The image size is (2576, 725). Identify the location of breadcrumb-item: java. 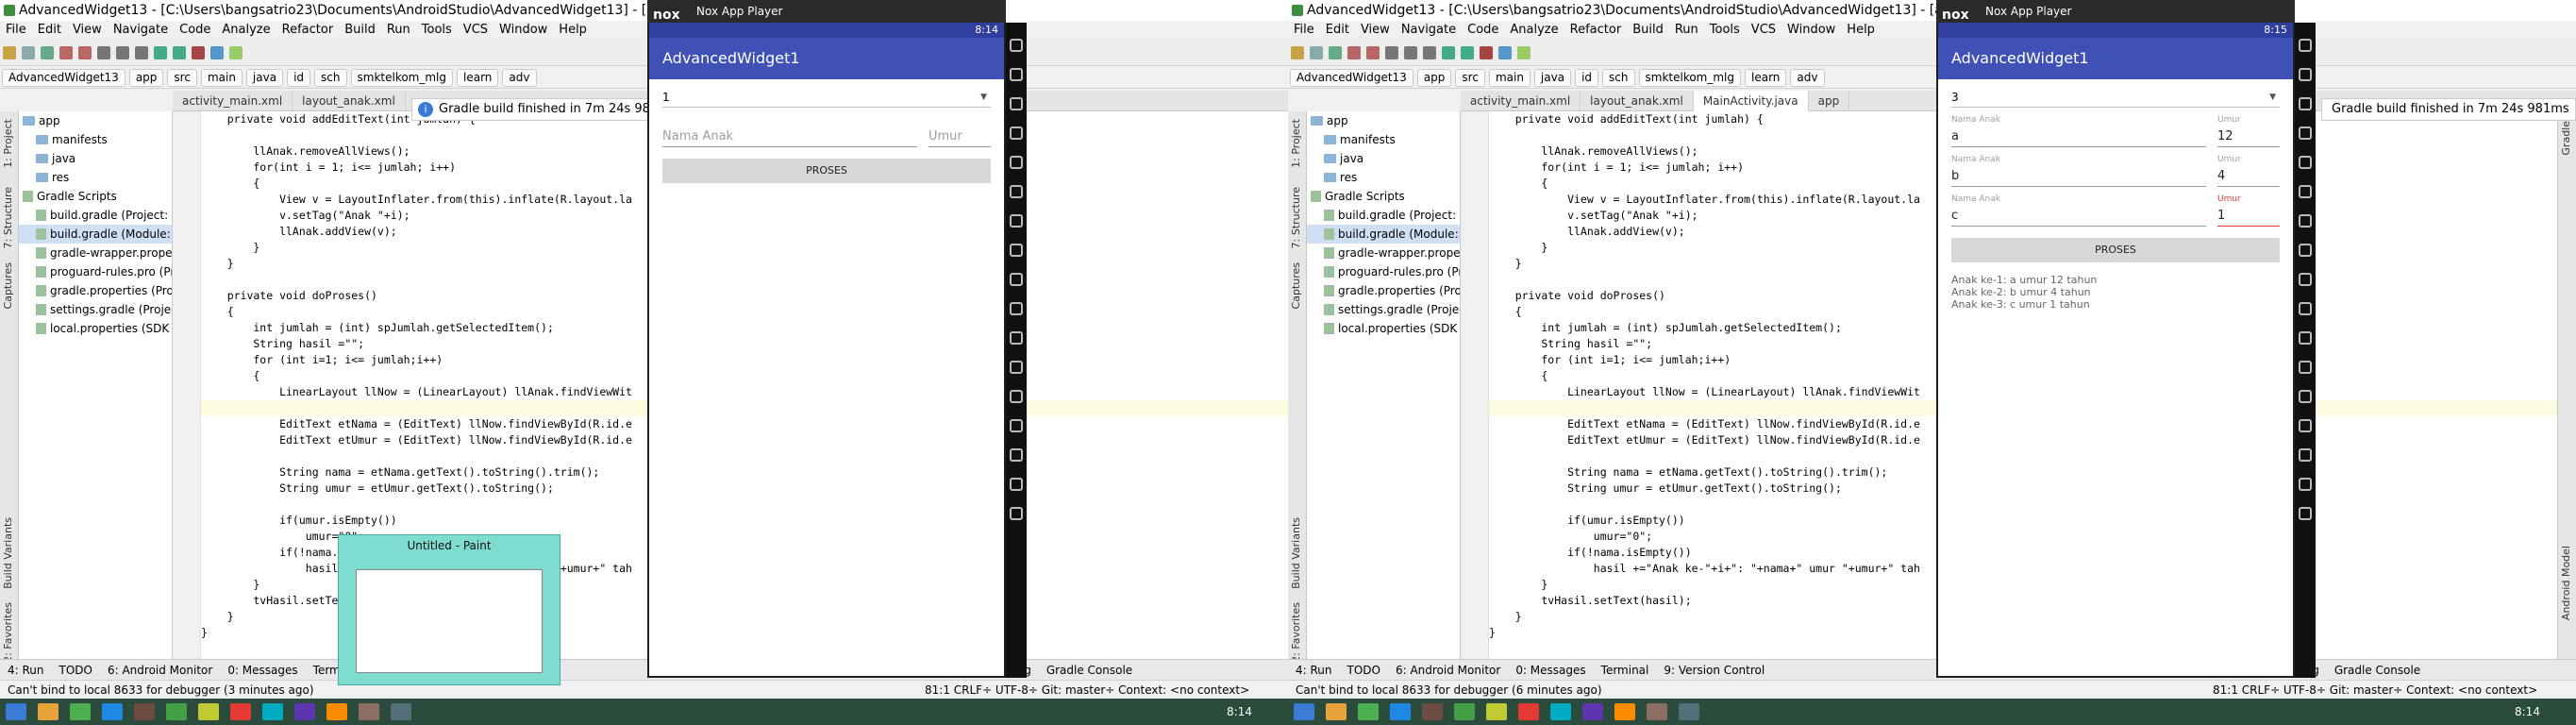
(1552, 78).